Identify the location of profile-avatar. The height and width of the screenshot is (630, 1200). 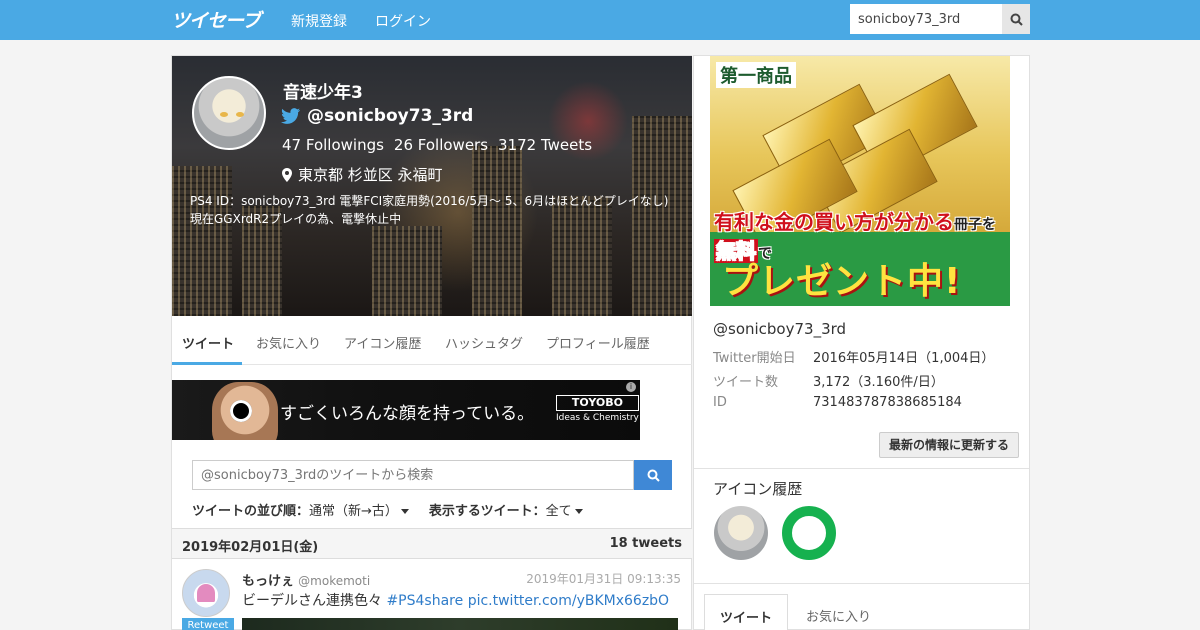
(229, 113).